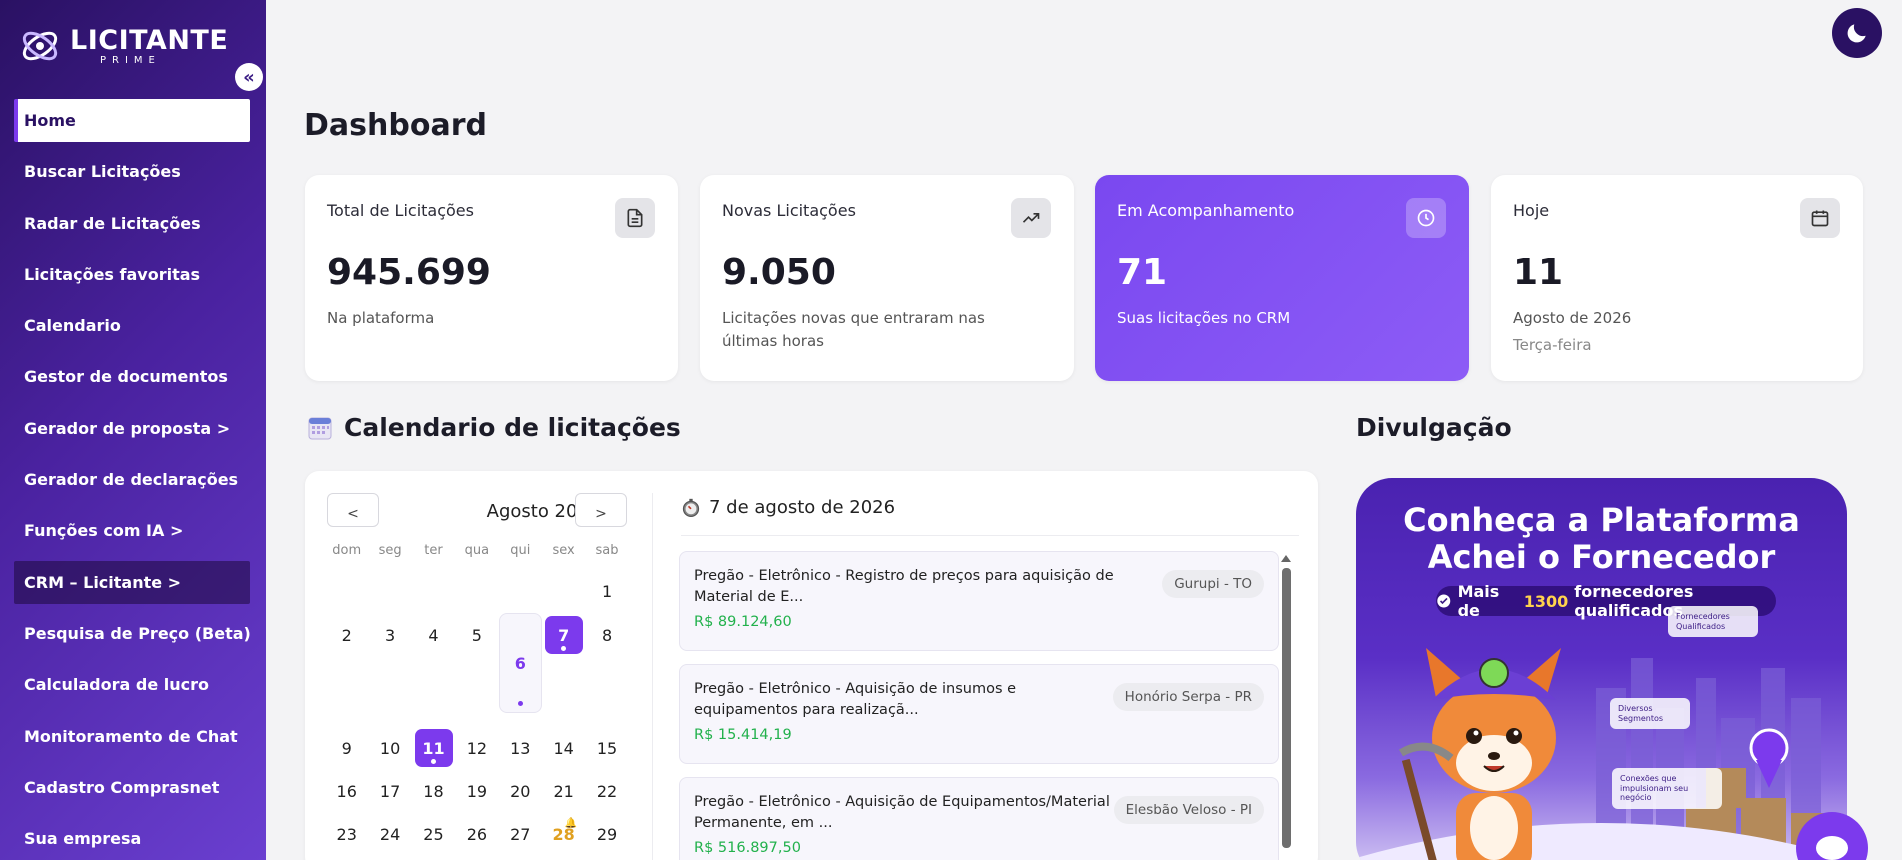 The image size is (1902, 860). What do you see at coordinates (346, 834) in the screenshot?
I see `calendar-day-23: 23` at bounding box center [346, 834].